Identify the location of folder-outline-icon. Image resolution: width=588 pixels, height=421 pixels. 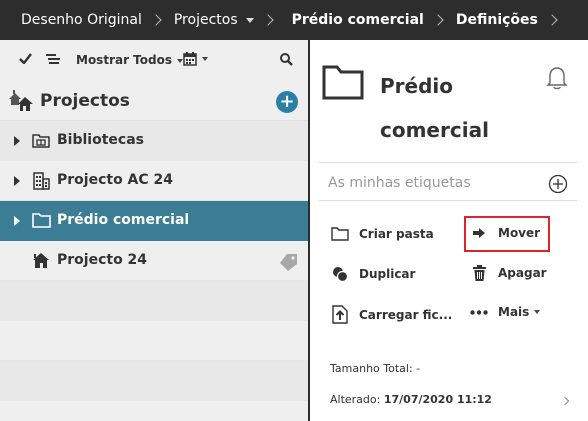
(340, 233).